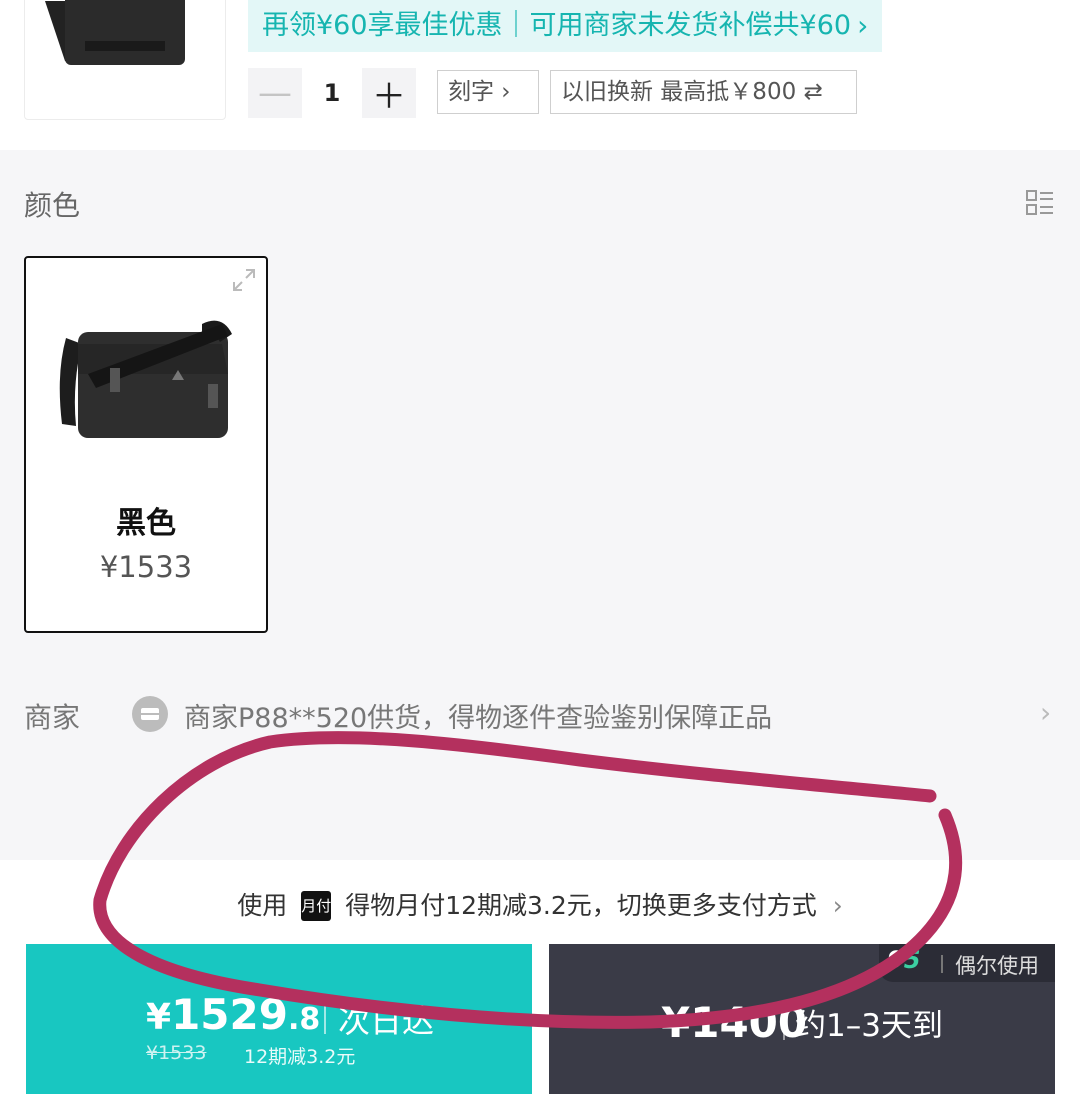  I want to click on buy-price: ¥1529.8, so click(233, 1014).